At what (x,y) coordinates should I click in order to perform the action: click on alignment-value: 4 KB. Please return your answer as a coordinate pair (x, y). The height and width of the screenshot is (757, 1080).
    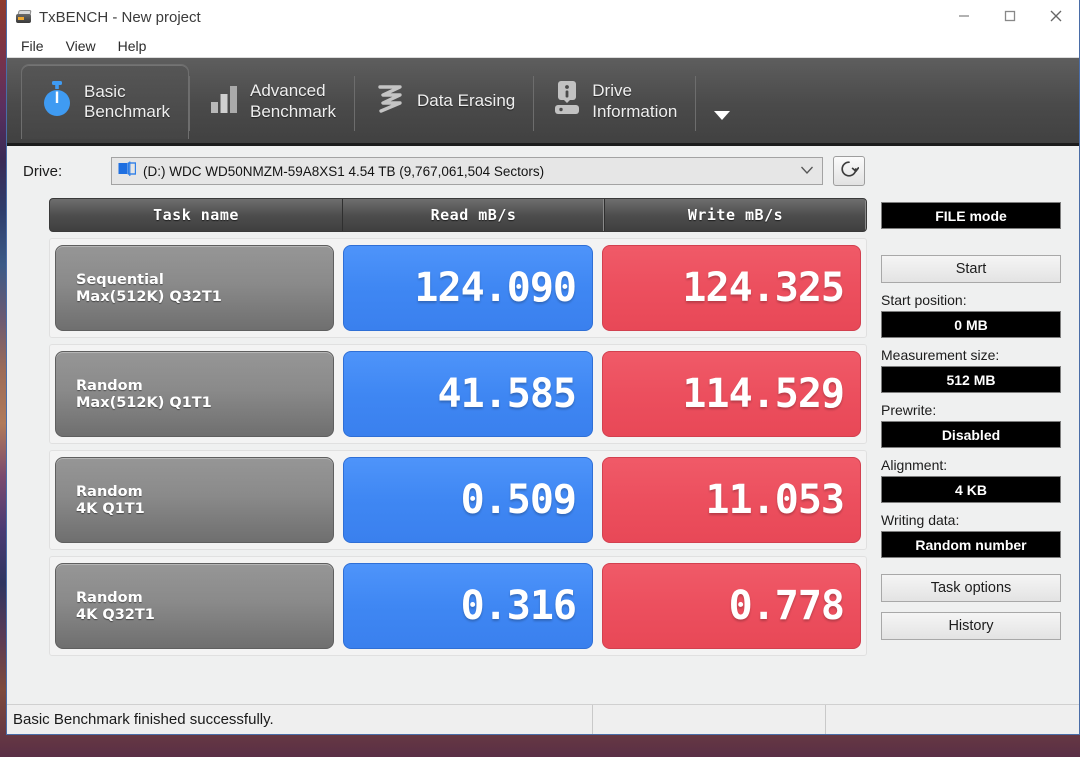
    Looking at the image, I should click on (971, 489).